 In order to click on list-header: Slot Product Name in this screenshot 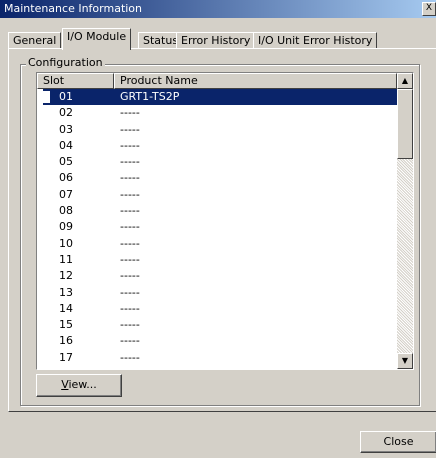, I will do `click(217, 81)`.